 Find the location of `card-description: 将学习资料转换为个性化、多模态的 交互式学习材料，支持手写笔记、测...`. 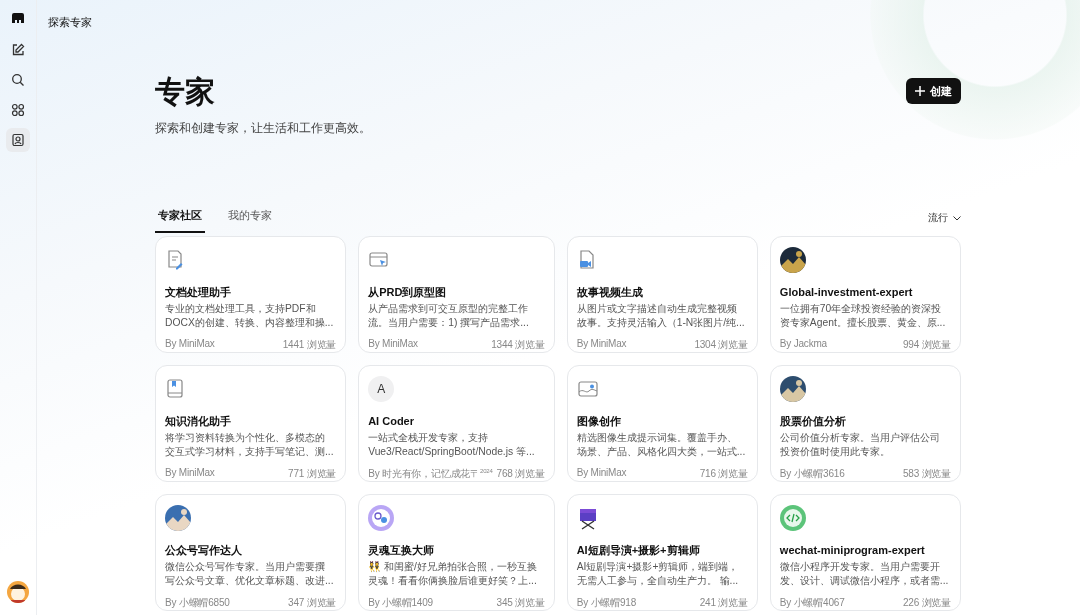

card-description: 将学习资料转换为个性化、多模态的 交互式学习材料，支持手写笔记、测... is located at coordinates (250, 445).